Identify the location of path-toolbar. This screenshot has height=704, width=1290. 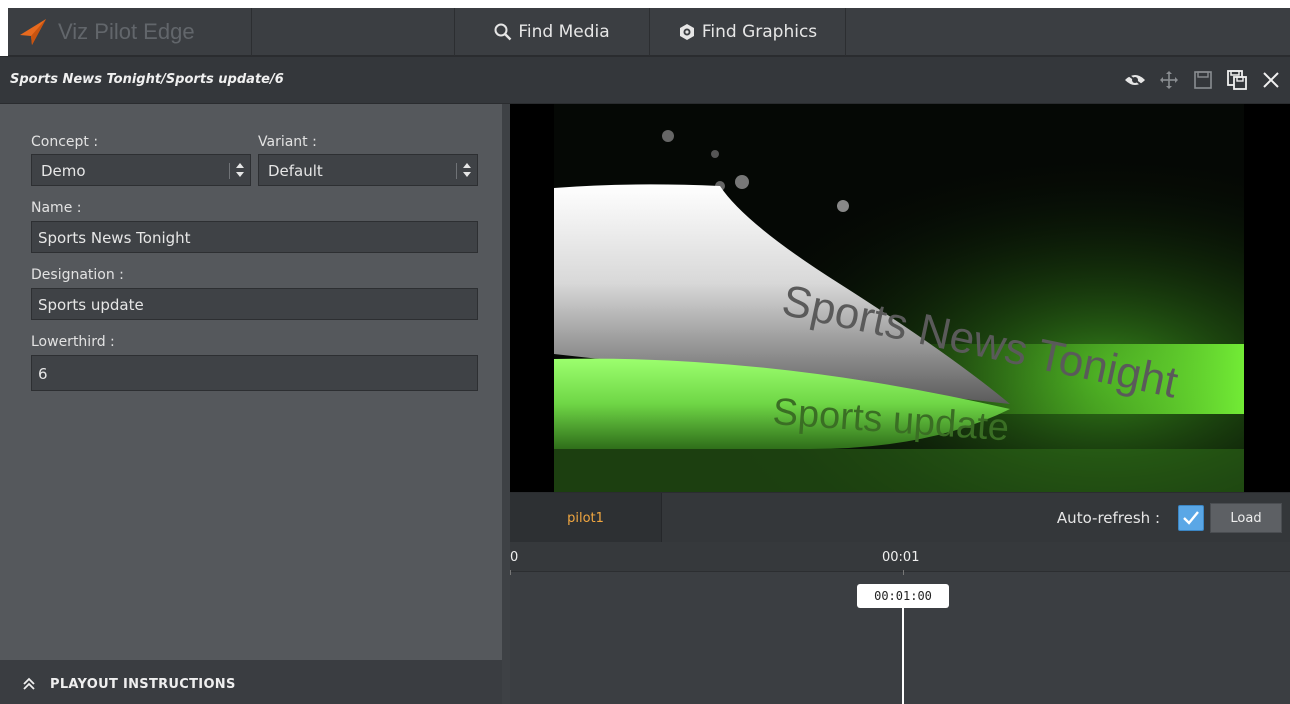
(1203, 80).